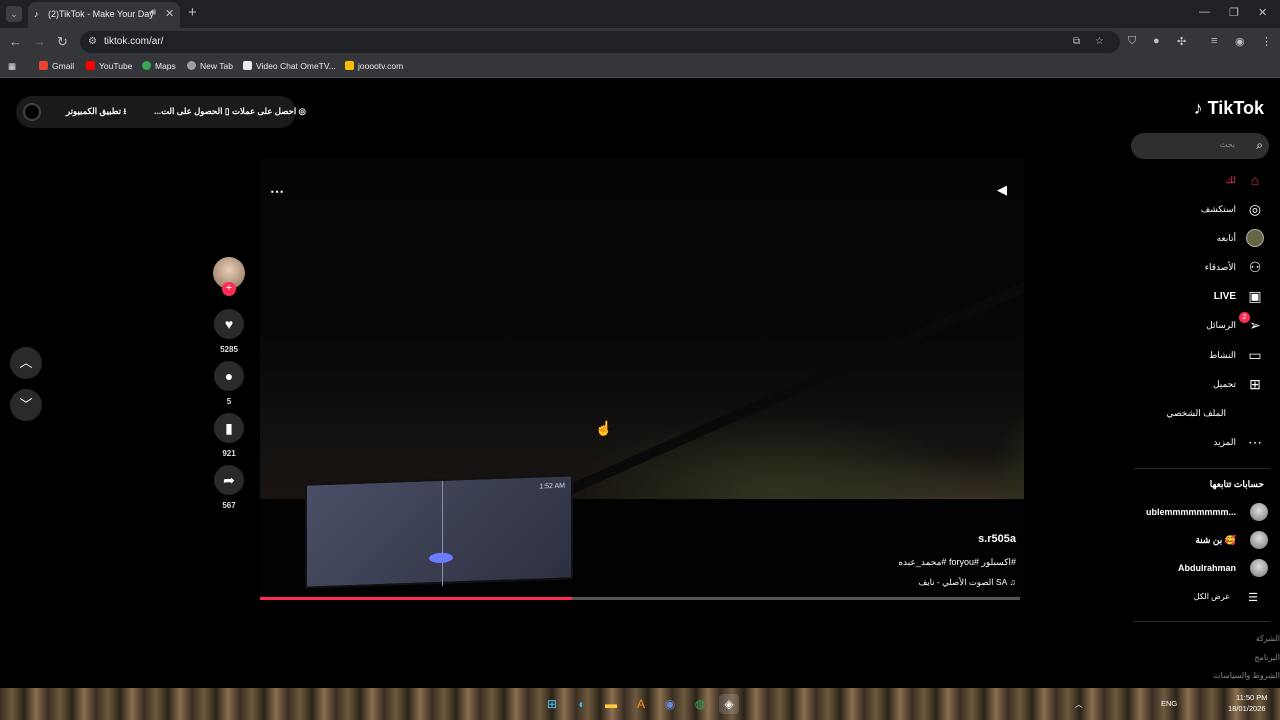 The image size is (1280, 720). Describe the element at coordinates (1205, 356) in the screenshot. I see `sidebar-item-activity: النشاط ▭` at that location.